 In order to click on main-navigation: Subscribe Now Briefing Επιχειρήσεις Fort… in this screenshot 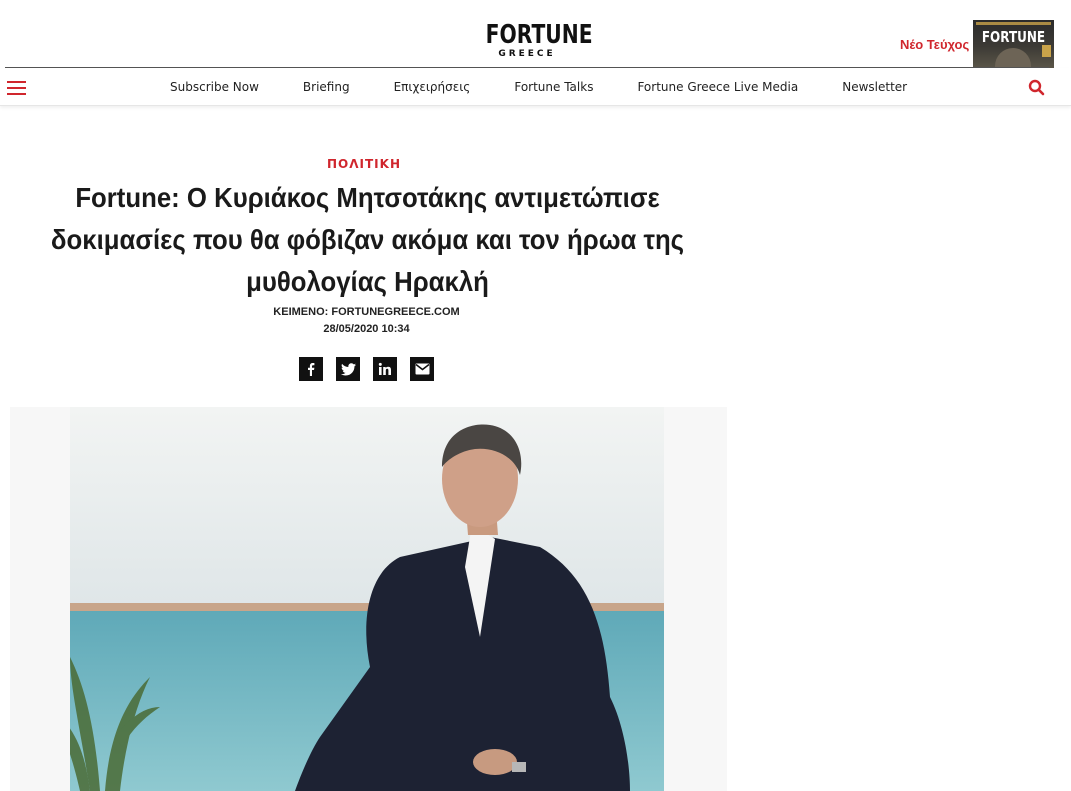, I will do `click(535, 87)`.